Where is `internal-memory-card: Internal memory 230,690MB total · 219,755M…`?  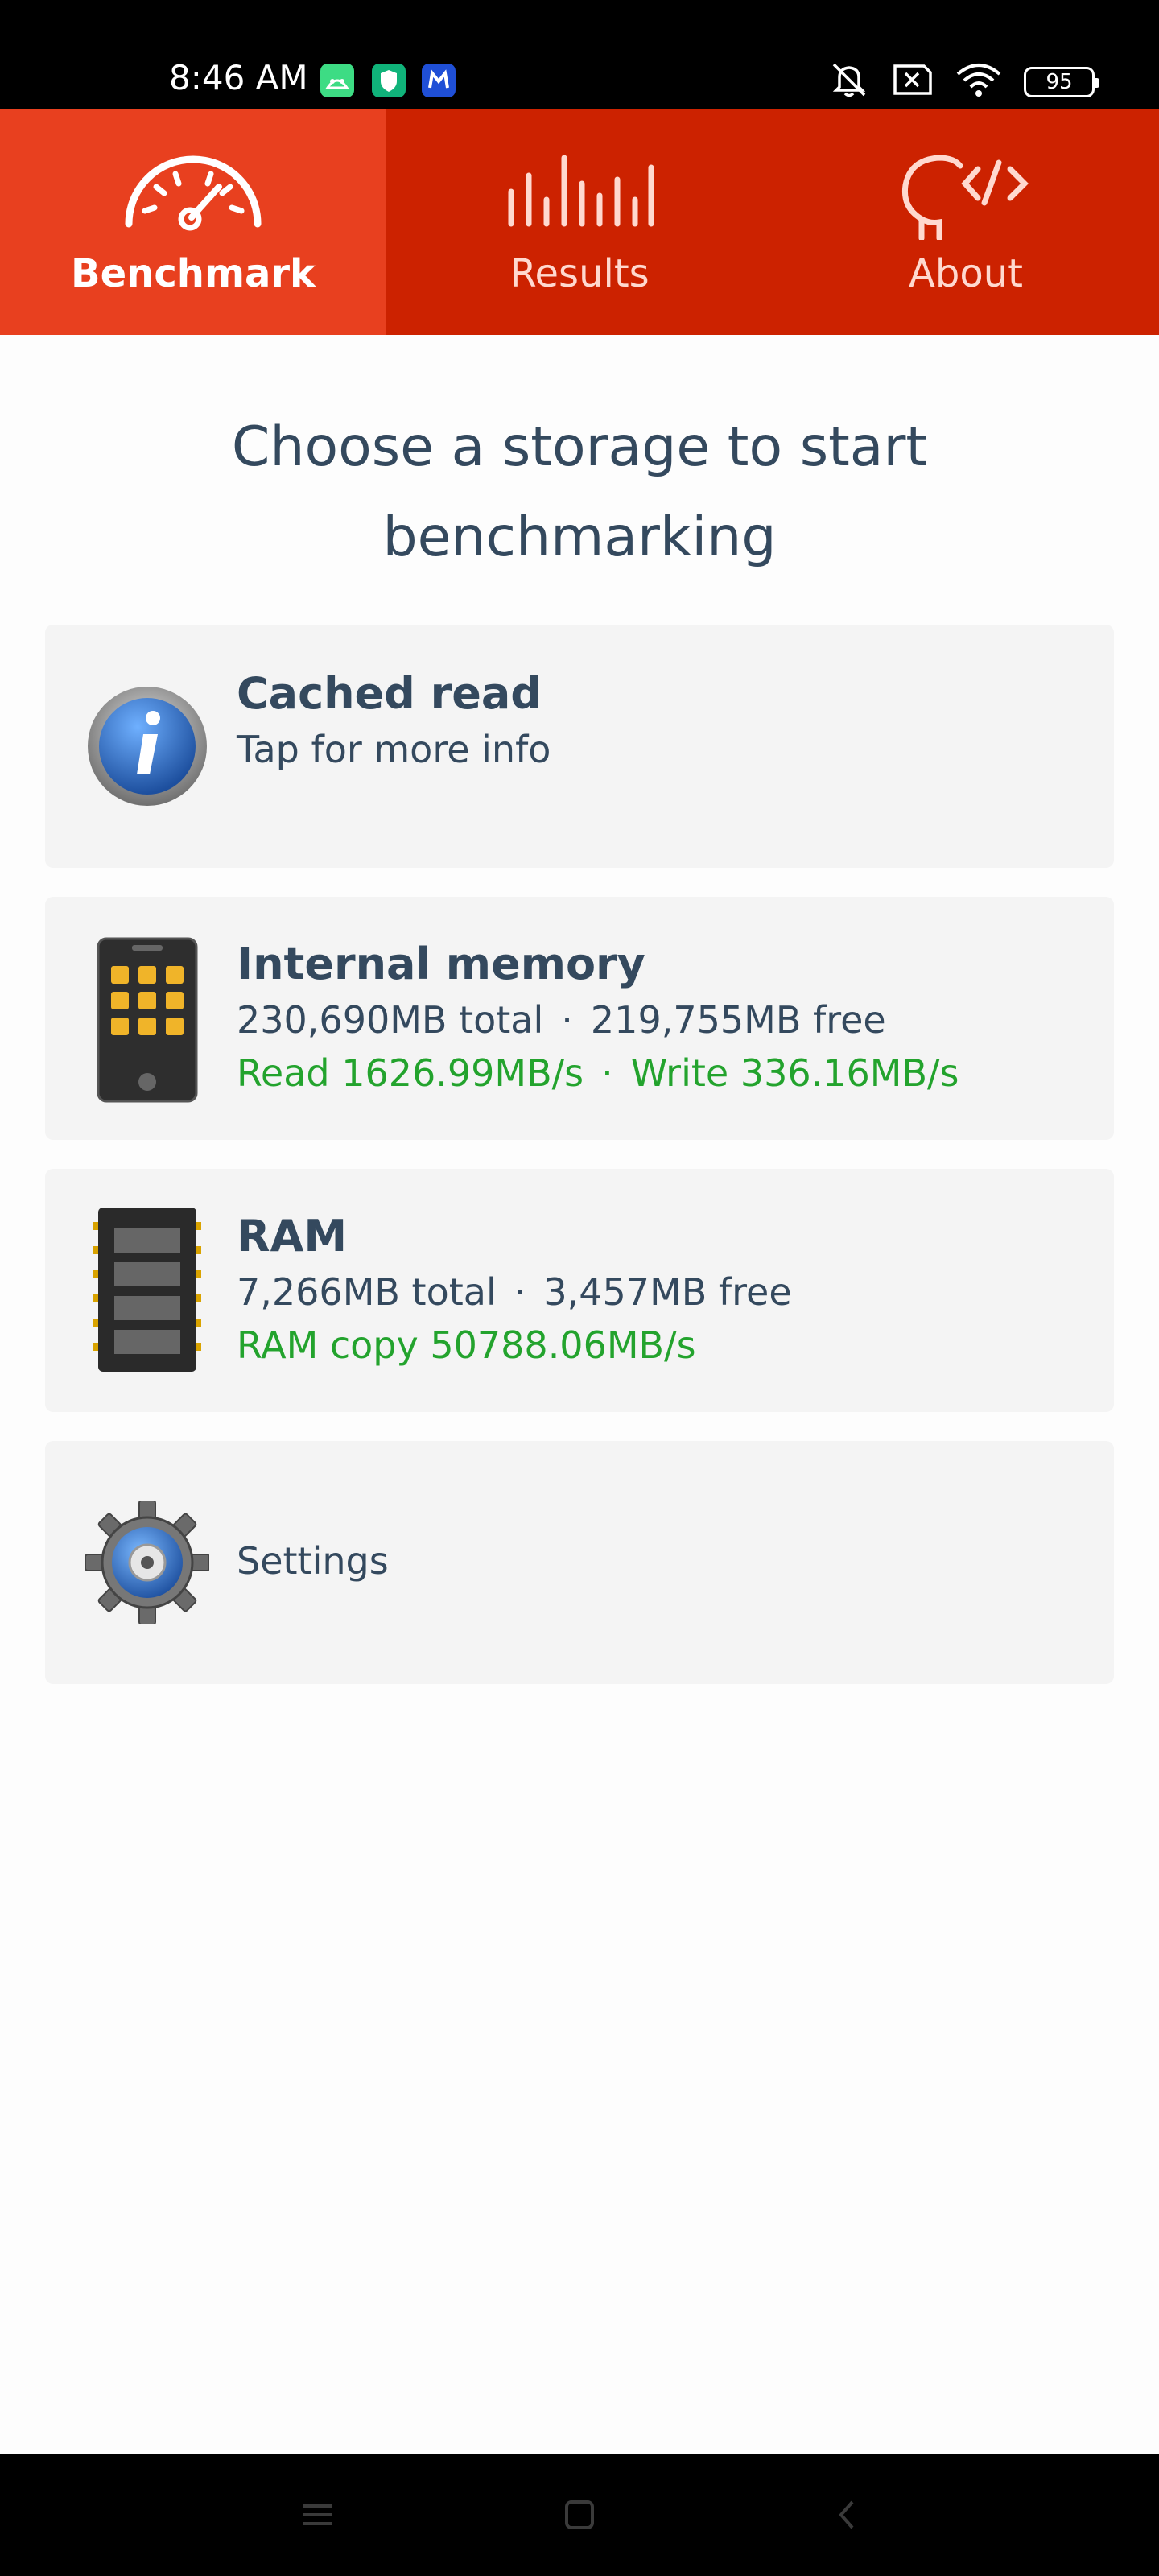
internal-memory-card: Internal memory 230,690MB total · 219,755M… is located at coordinates (579, 1018).